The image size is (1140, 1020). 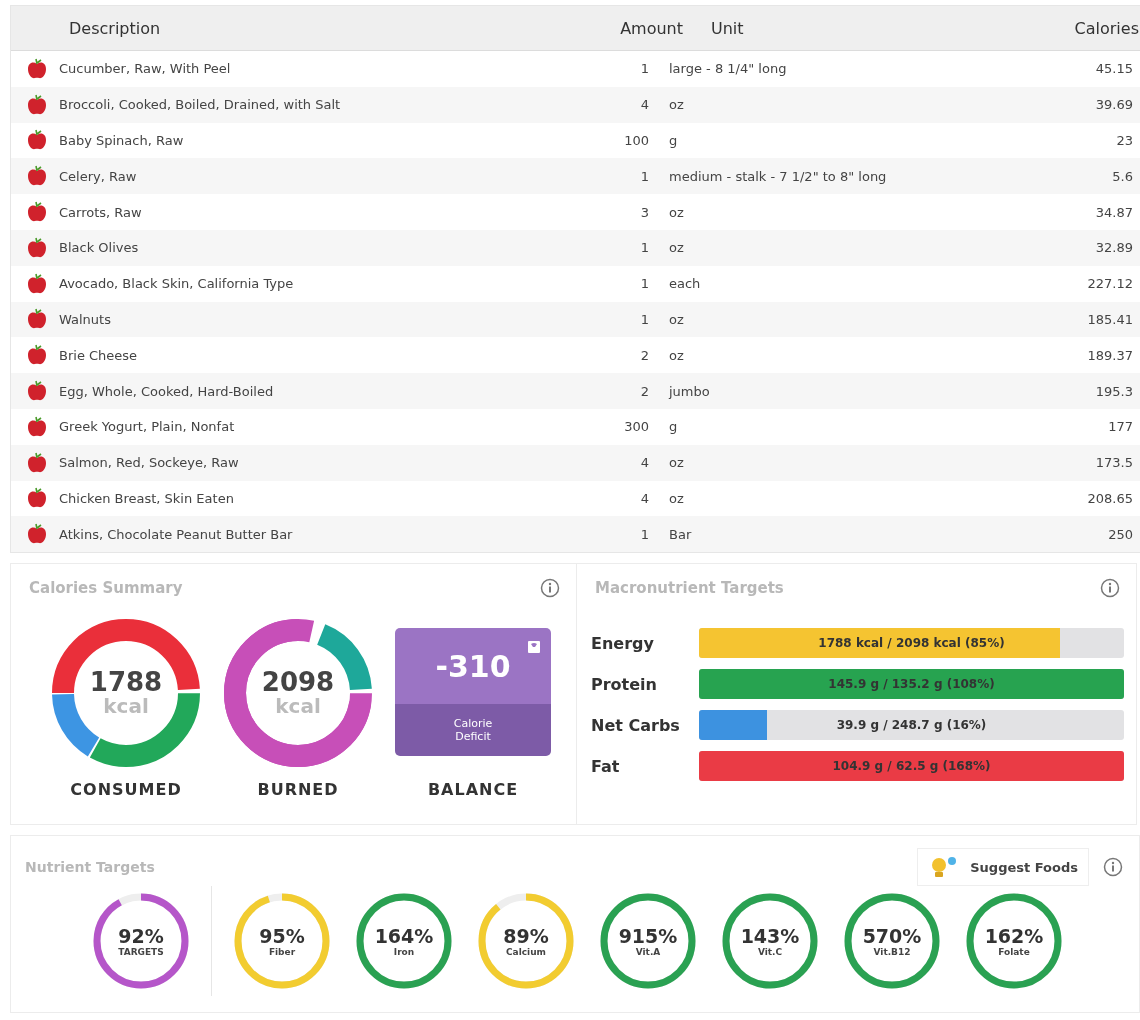 What do you see at coordinates (141, 952) in the screenshot?
I see `nutrient-label: TARGETS` at bounding box center [141, 952].